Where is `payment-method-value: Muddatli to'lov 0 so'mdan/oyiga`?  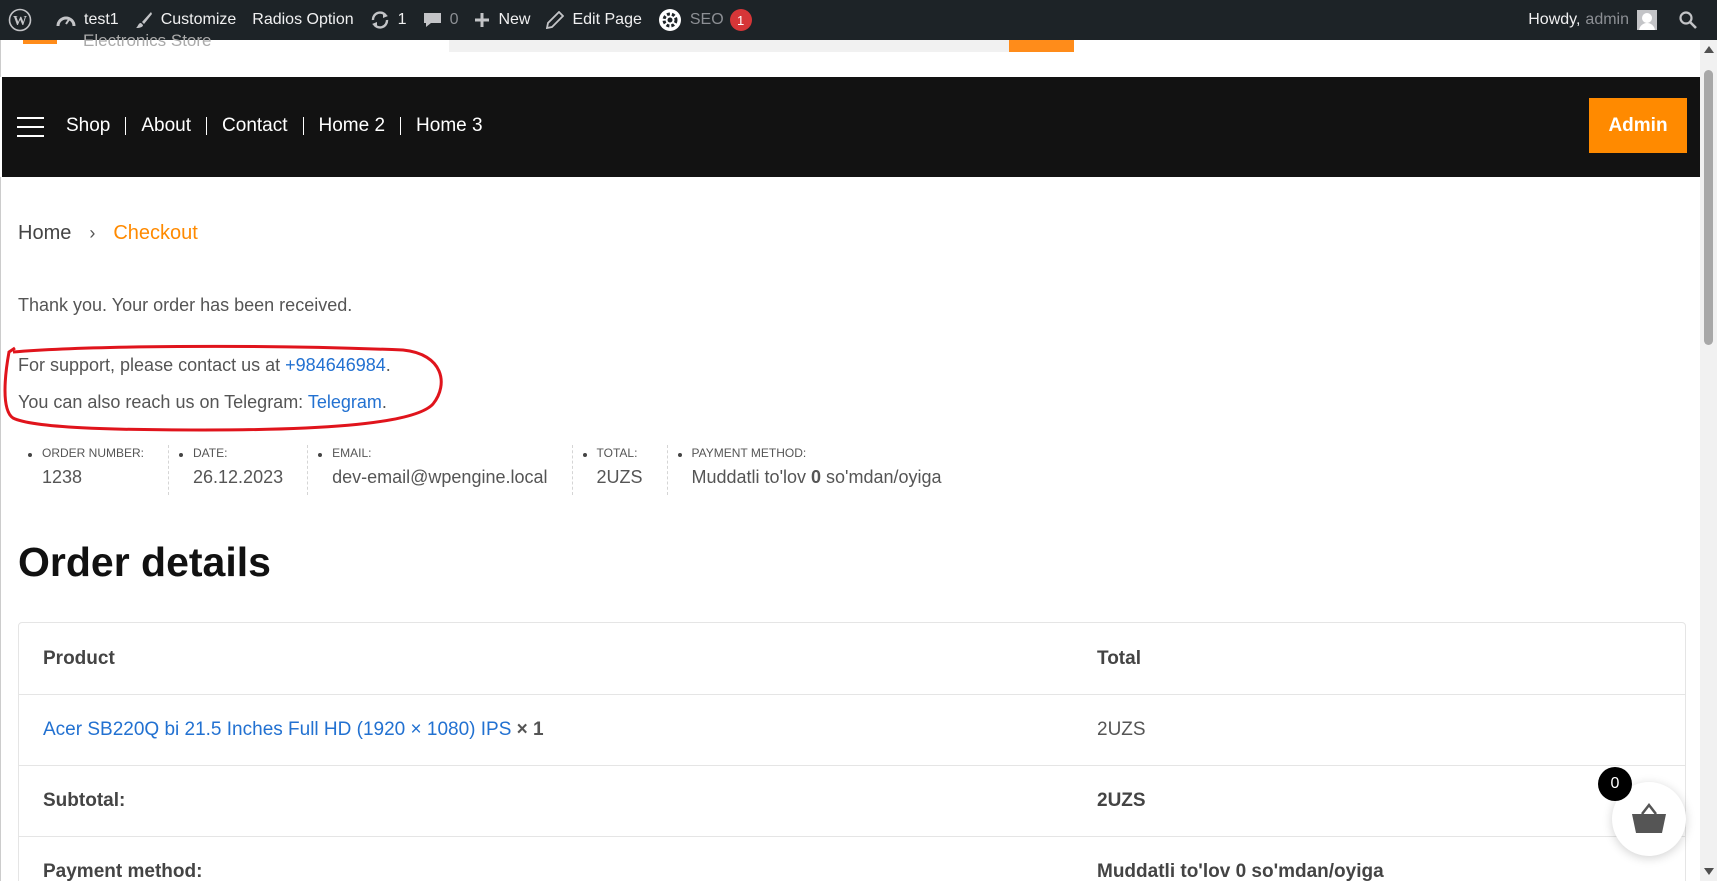
payment-method-value: Muddatli to'lov 0 so'mdan/oyiga is located at coordinates (816, 477).